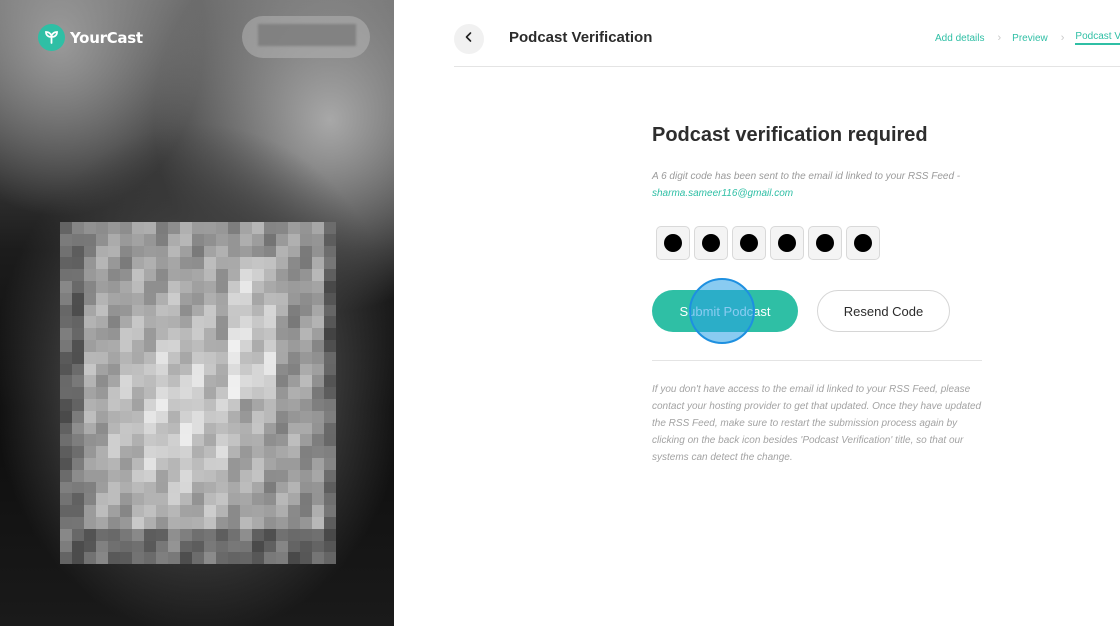 Image resolution: width=1120 pixels, height=626 pixels. I want to click on verification-title: Podcast verification required, so click(790, 135).